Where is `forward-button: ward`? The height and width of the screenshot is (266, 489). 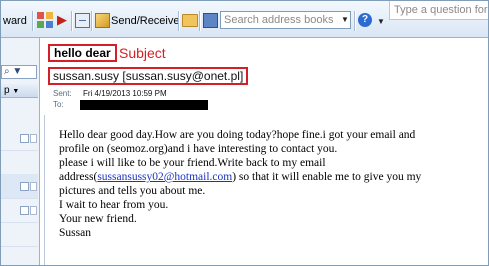
forward-button: ward is located at coordinates (15, 21).